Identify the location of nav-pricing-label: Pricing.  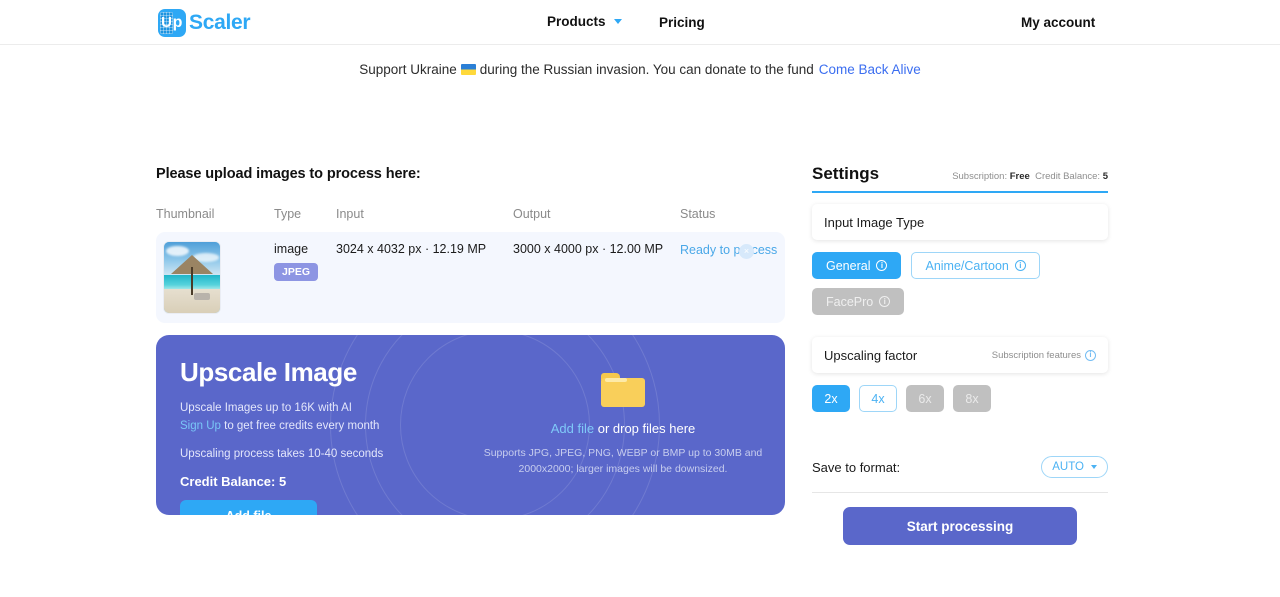
(682, 22).